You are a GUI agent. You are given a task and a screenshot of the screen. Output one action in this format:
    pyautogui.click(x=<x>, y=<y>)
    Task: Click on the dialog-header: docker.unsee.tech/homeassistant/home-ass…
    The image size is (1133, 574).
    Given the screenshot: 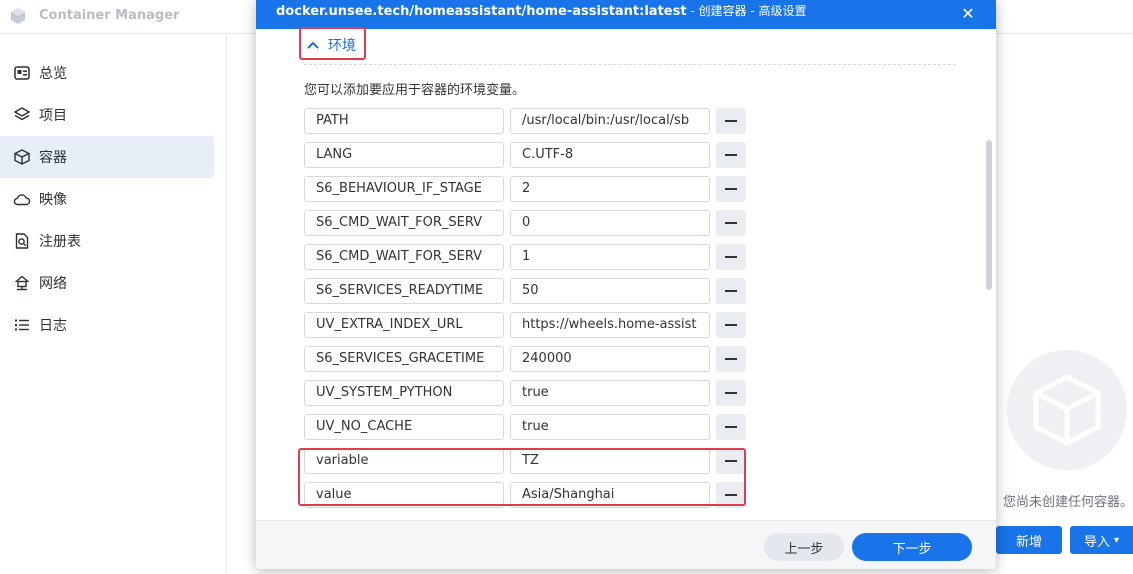 What is the action you would take?
    pyautogui.click(x=626, y=14)
    